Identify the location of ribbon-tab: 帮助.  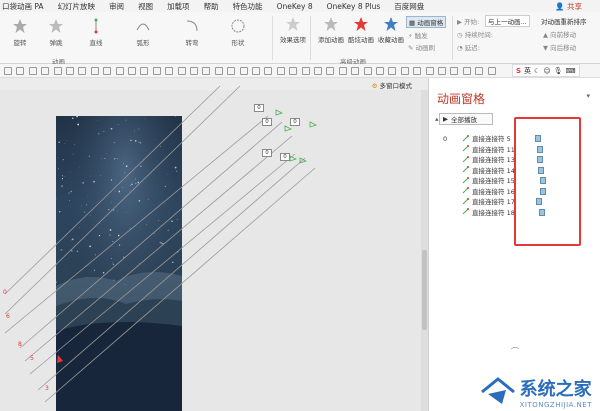
(211, 6).